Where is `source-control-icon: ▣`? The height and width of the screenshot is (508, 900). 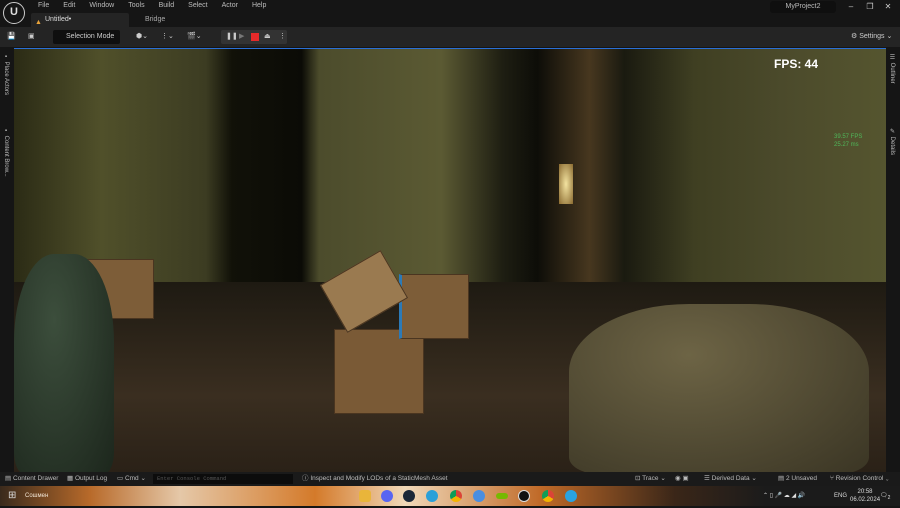 source-control-icon: ▣ is located at coordinates (31, 37).